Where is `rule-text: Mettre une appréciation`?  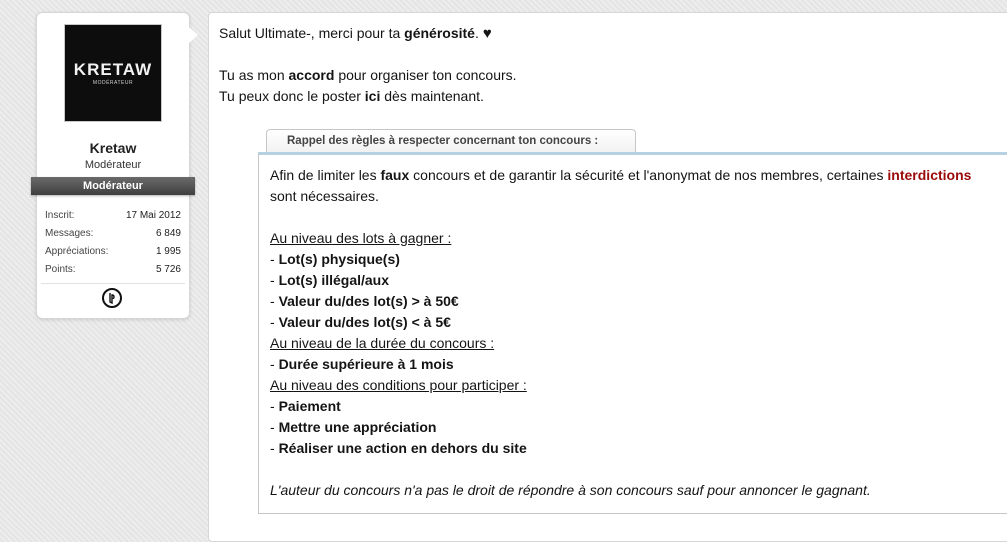 rule-text: Mettre une appréciation is located at coordinates (357, 427).